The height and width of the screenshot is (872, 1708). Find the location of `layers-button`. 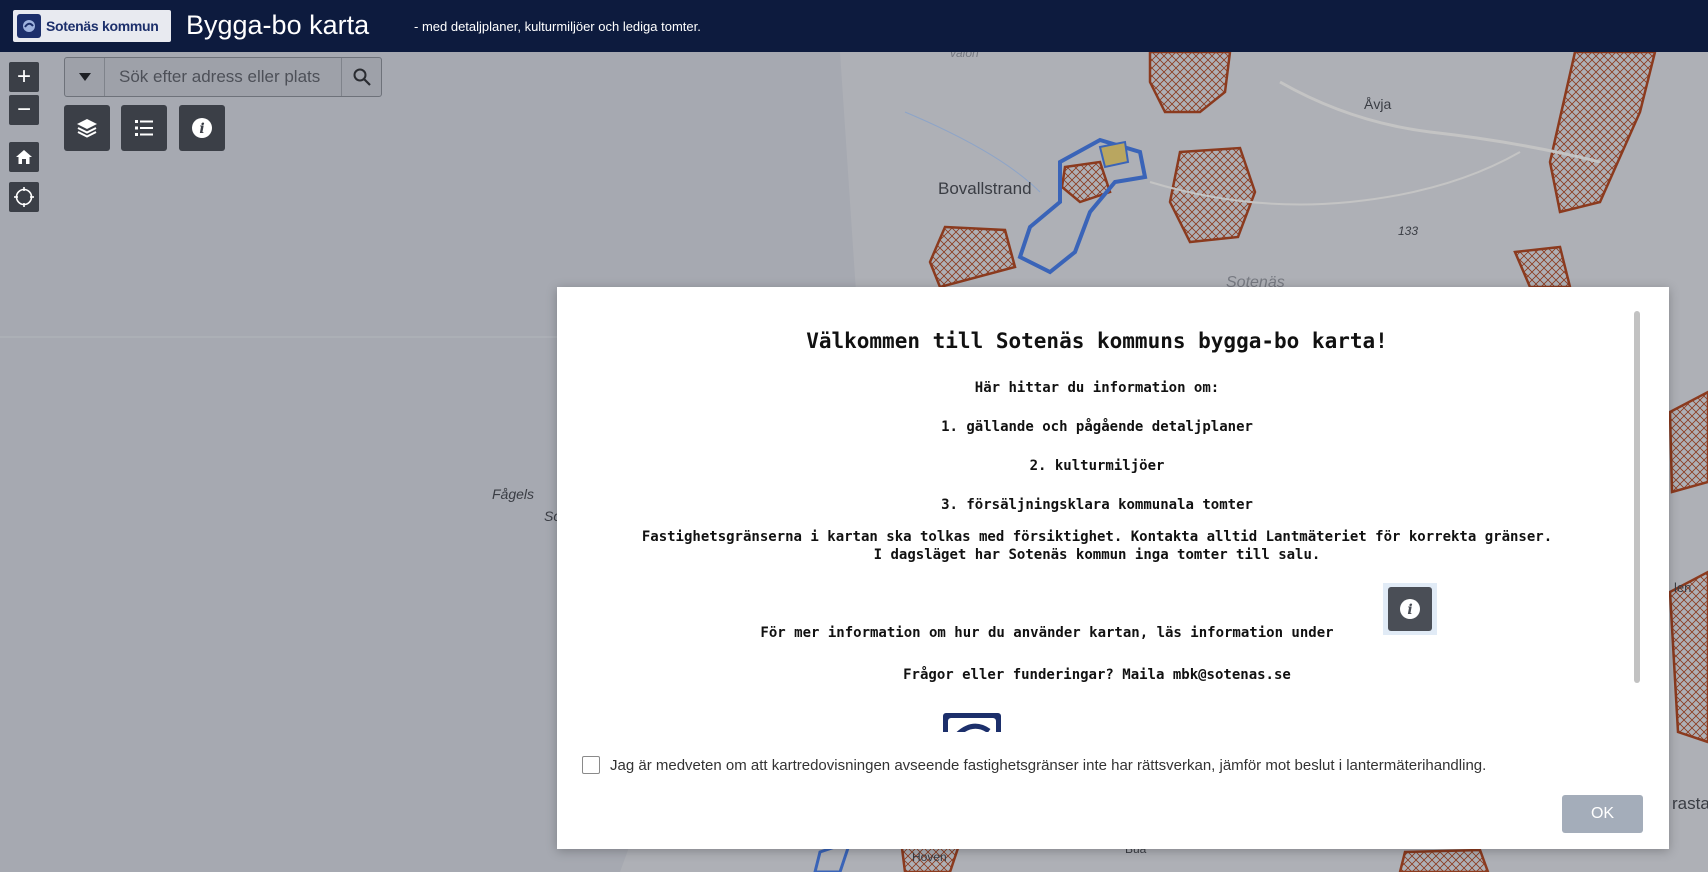

layers-button is located at coordinates (87, 128).